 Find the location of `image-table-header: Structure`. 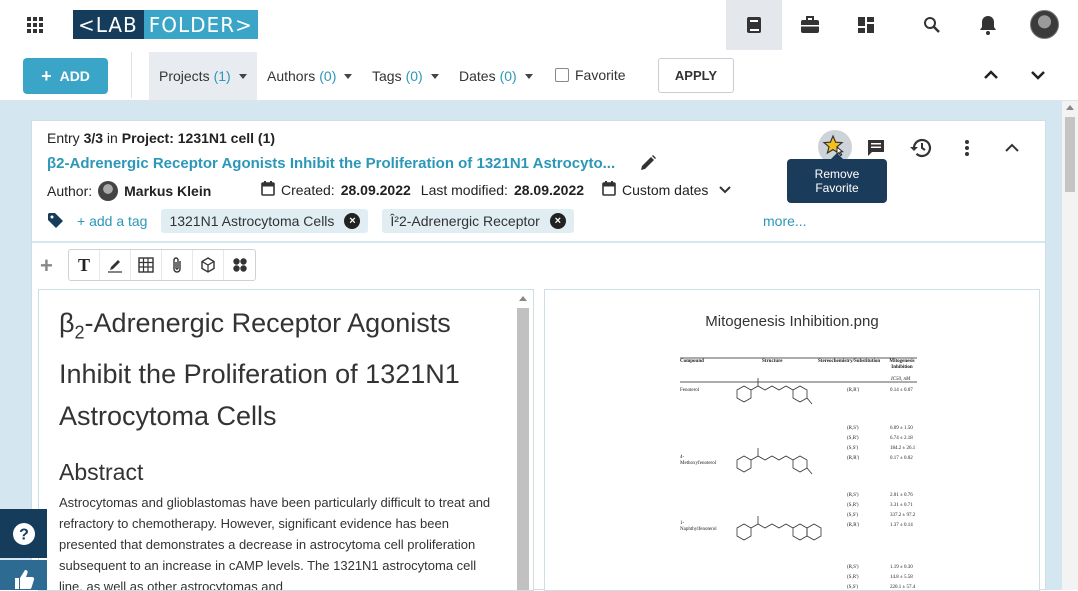

image-table-header: Structure is located at coordinates (772, 361).